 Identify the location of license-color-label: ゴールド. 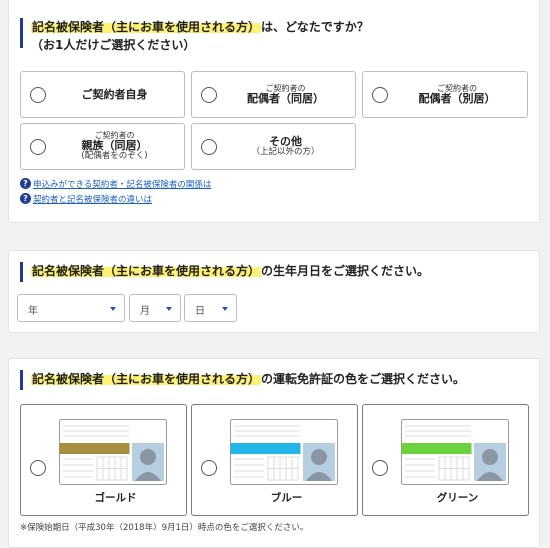
(115, 498).